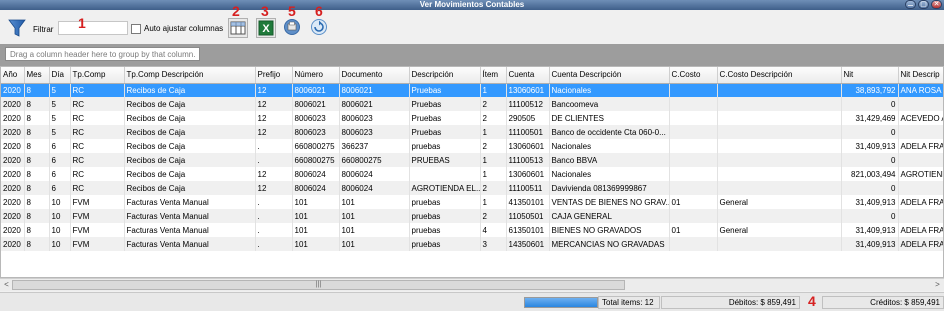  What do you see at coordinates (609, 75) in the screenshot?
I see `column-header: Cuenta Descripción` at bounding box center [609, 75].